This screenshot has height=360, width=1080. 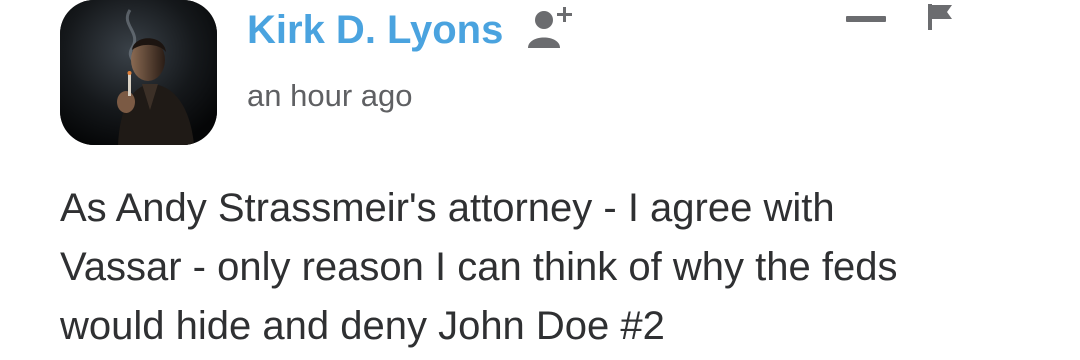 What do you see at coordinates (942, 17) in the screenshot?
I see `flag-icon` at bounding box center [942, 17].